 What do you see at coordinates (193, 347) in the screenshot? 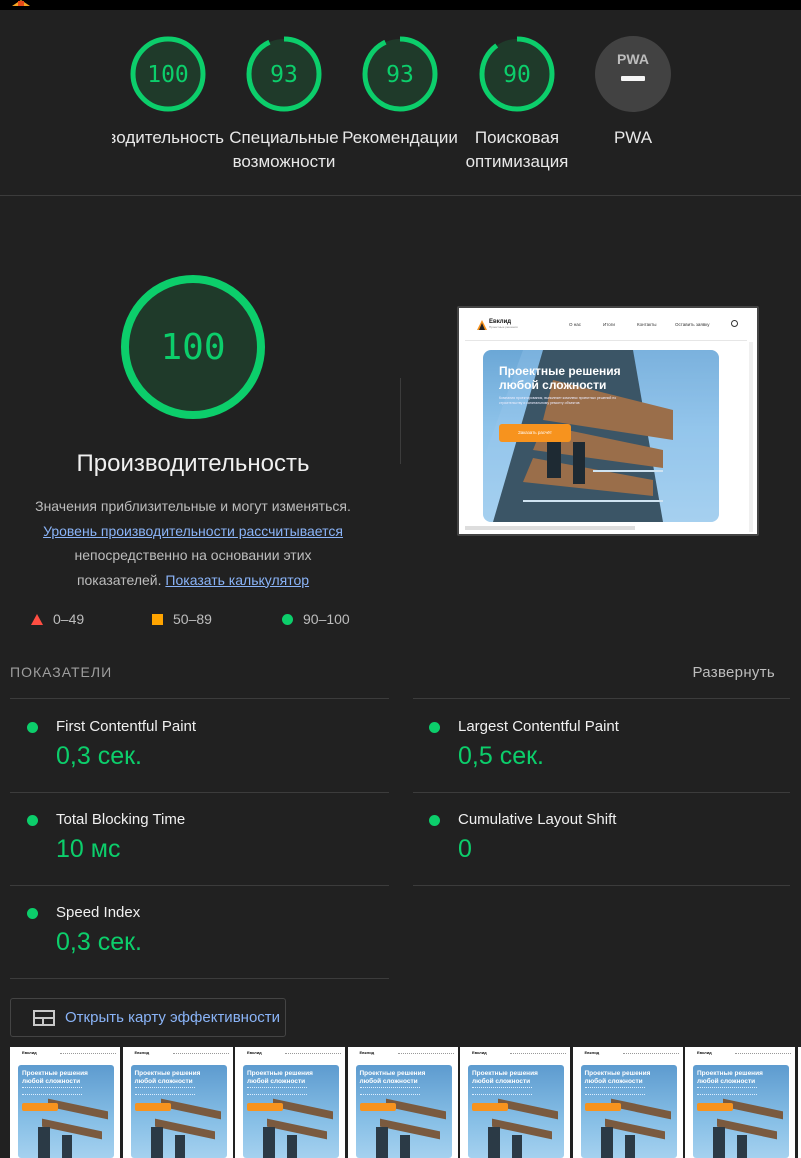
I see `performance-gauge: 100` at bounding box center [193, 347].